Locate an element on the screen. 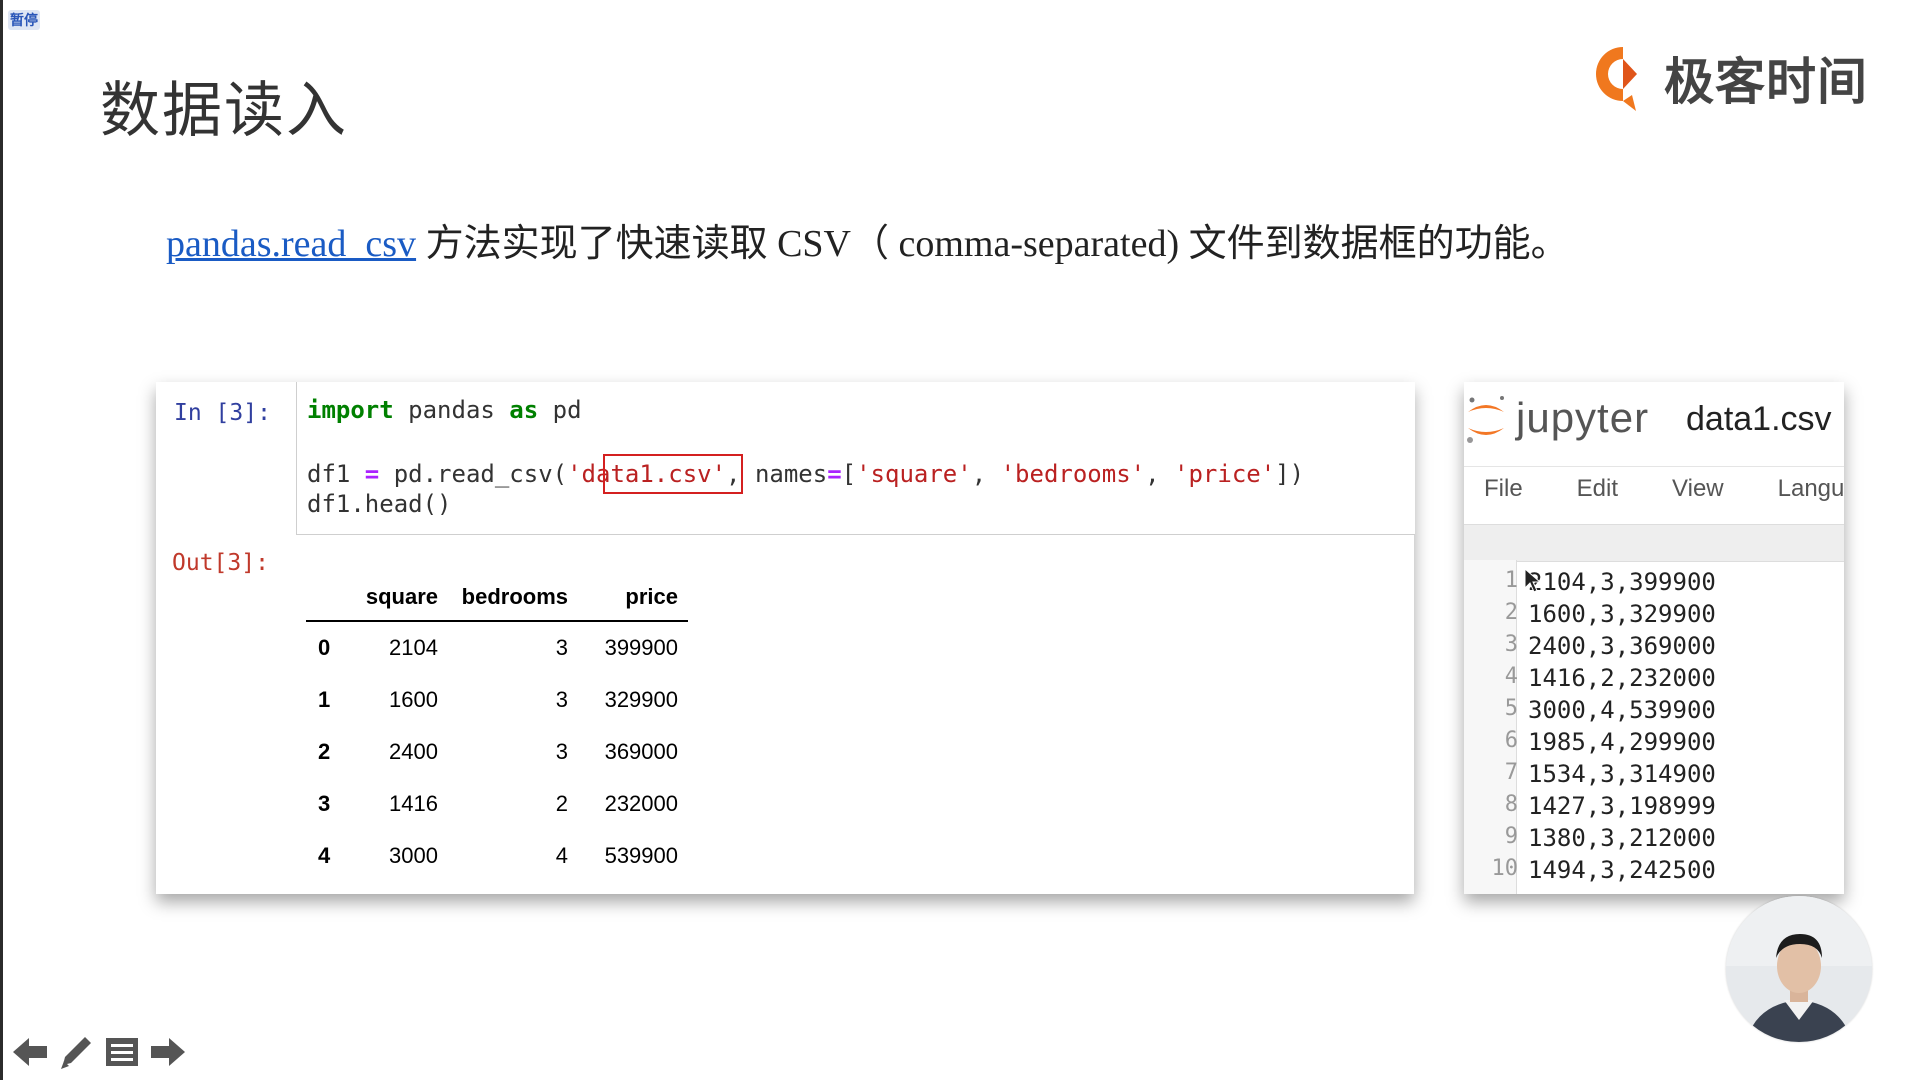  table-header-price: price is located at coordinates (651, 596).